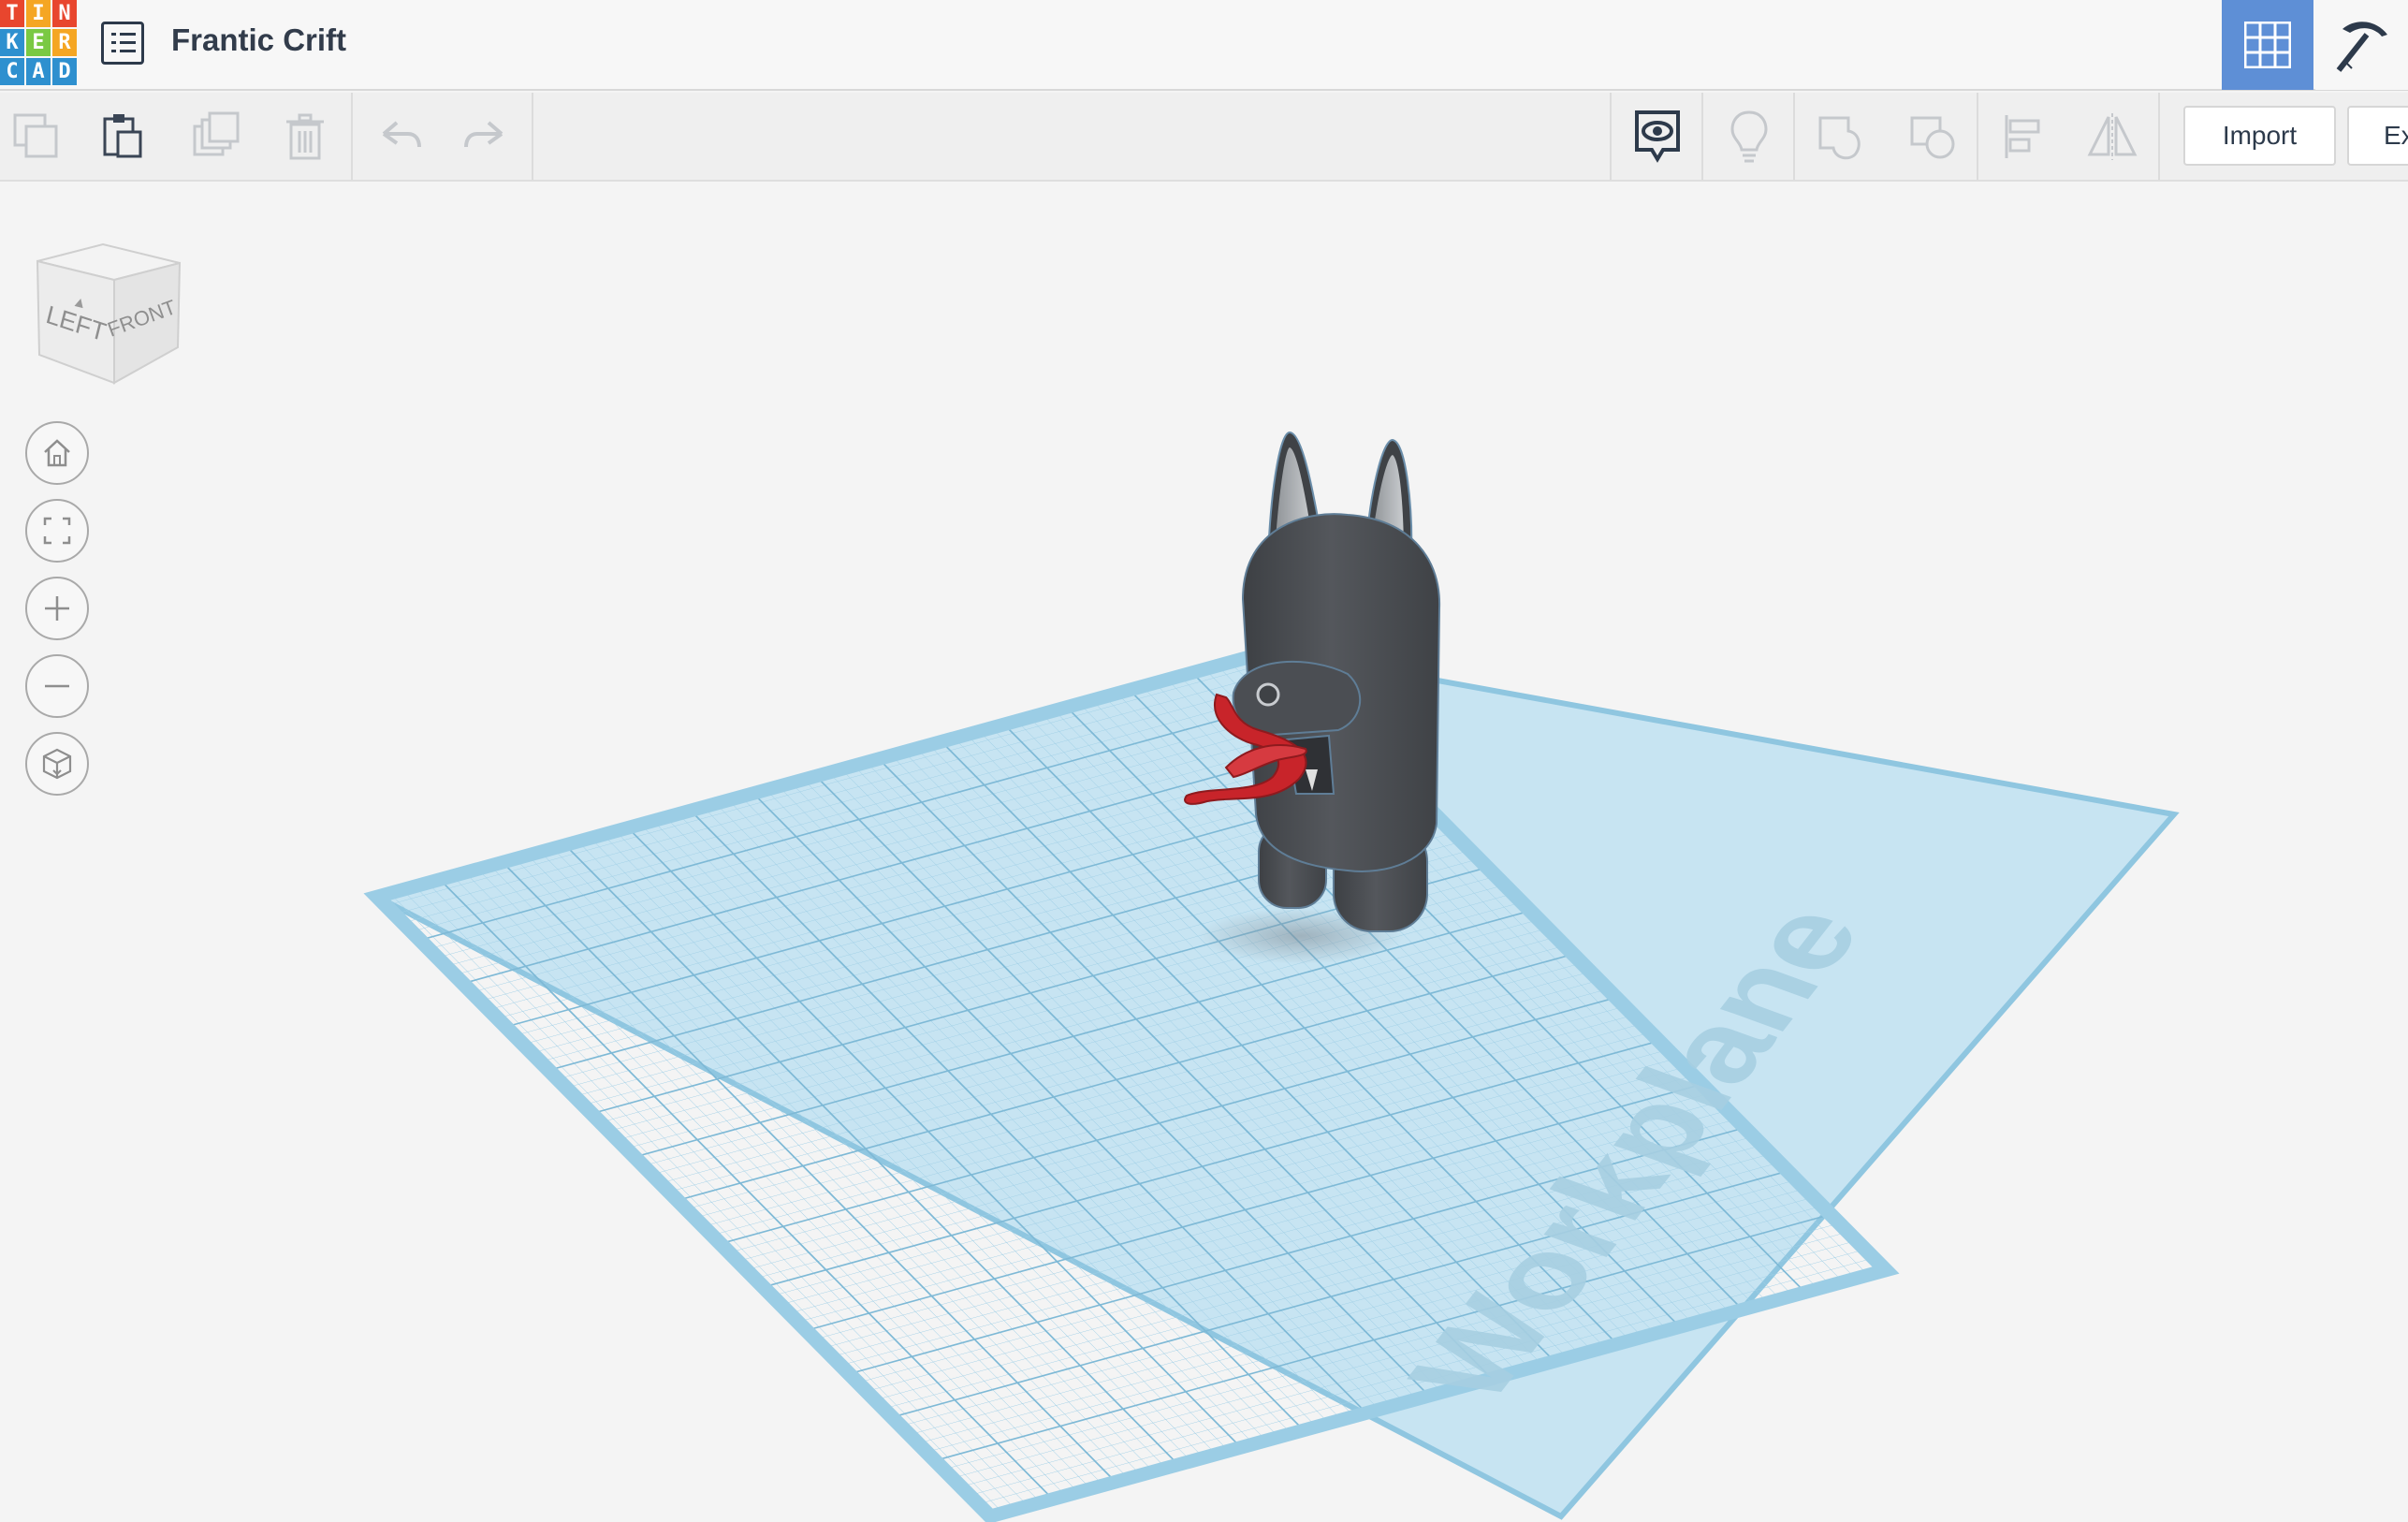 This screenshot has width=2408, height=1522. Describe the element at coordinates (107, 314) in the screenshot. I see `view-cube: ▲ LEFT FRONT` at that location.